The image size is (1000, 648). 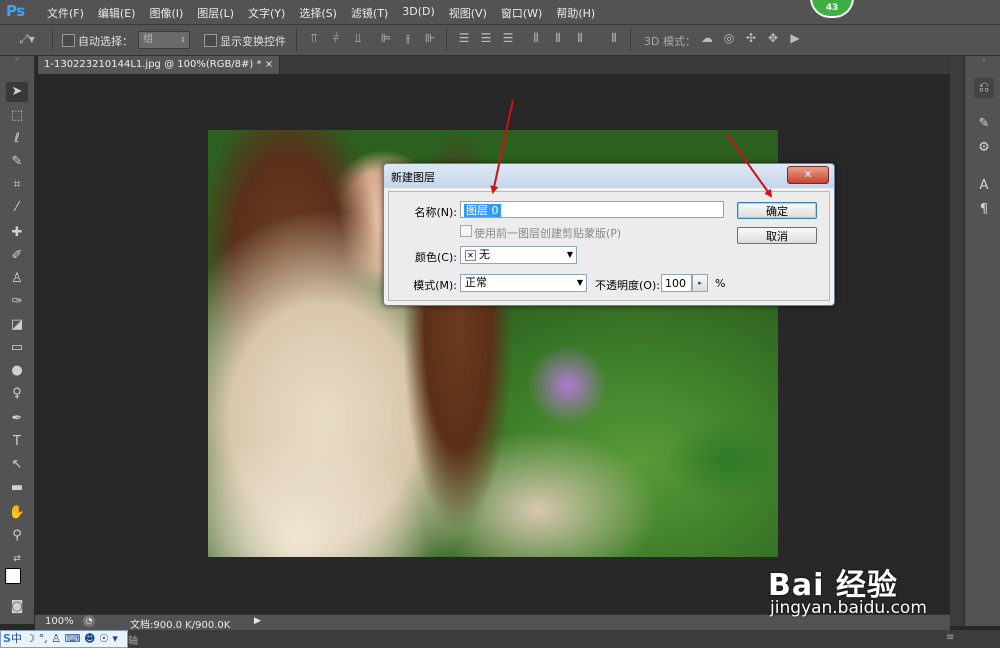 I want to click on document-tab: 1-130223210144L1.jpg @ 100%(RGB/8#) * ×, so click(x=159, y=65).